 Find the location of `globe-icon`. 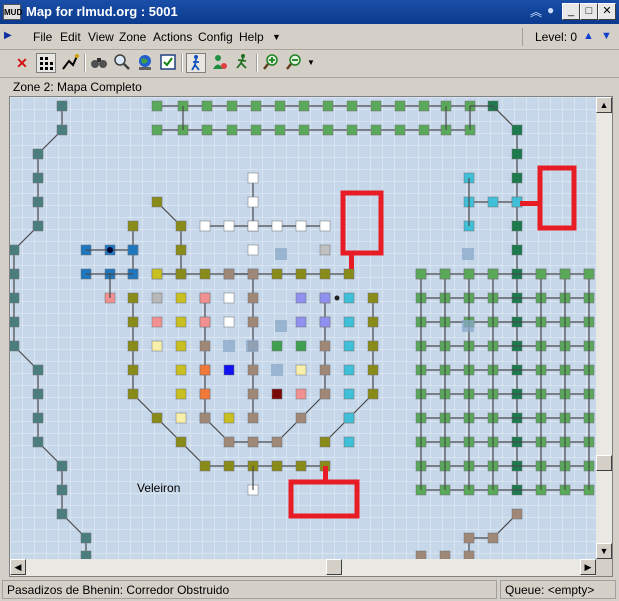

globe-icon is located at coordinates (145, 63).